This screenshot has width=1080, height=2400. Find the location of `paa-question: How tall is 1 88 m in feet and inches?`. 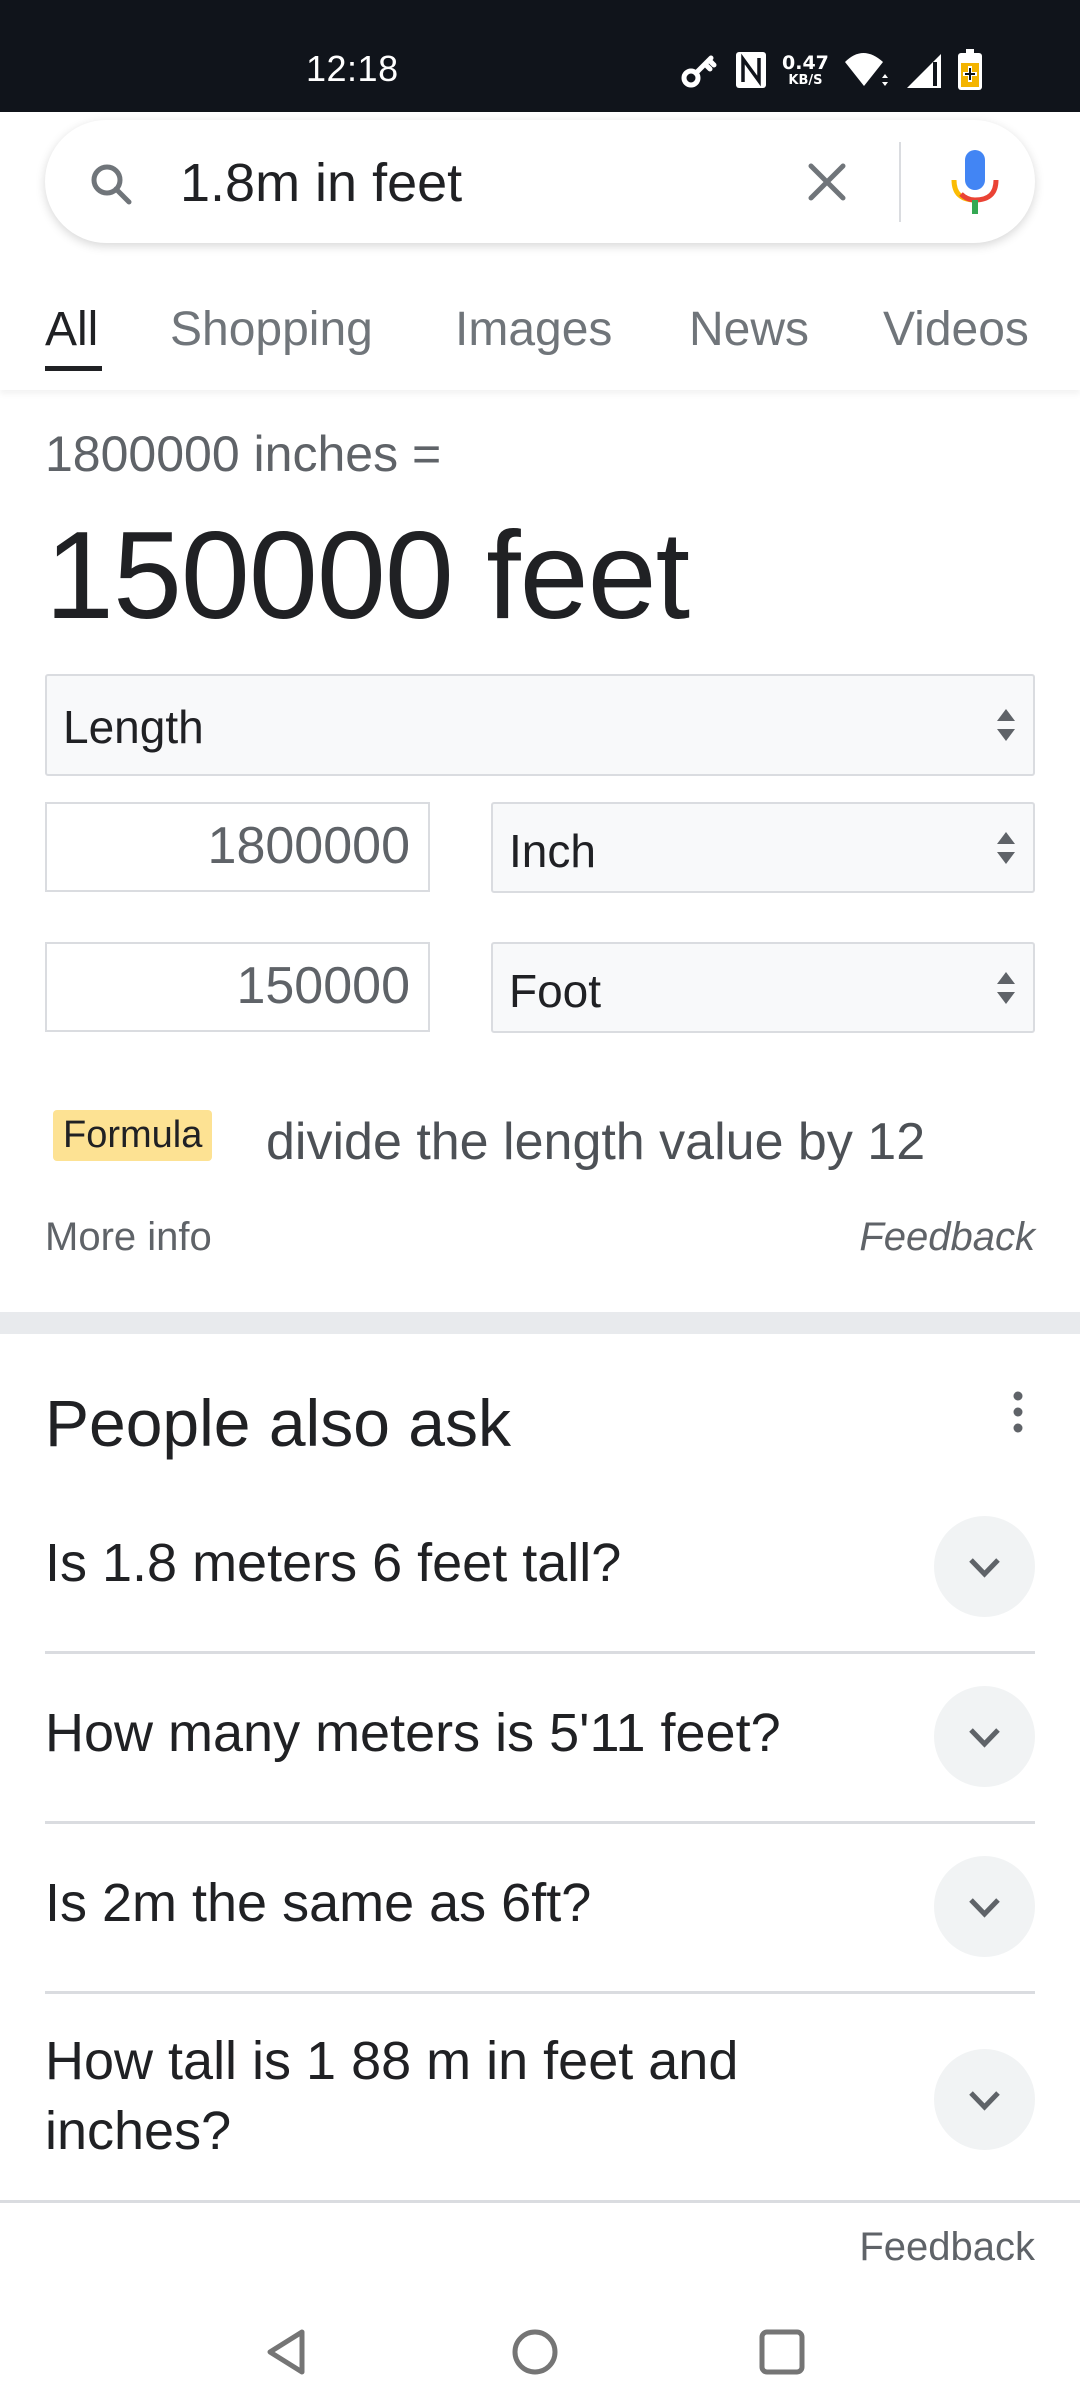

paa-question: How tall is 1 88 m in feet and inches? is located at coordinates (540, 2096).